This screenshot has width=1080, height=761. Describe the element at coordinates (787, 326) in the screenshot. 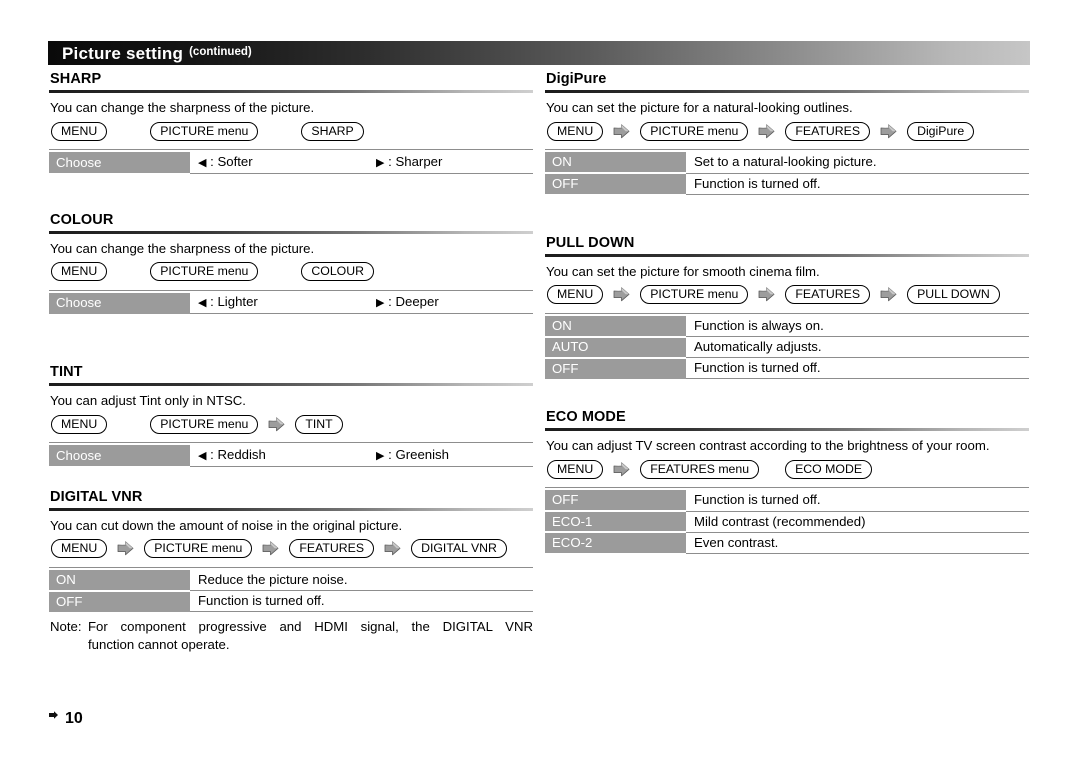

I see `table-row: ON Function is always on.` at that location.